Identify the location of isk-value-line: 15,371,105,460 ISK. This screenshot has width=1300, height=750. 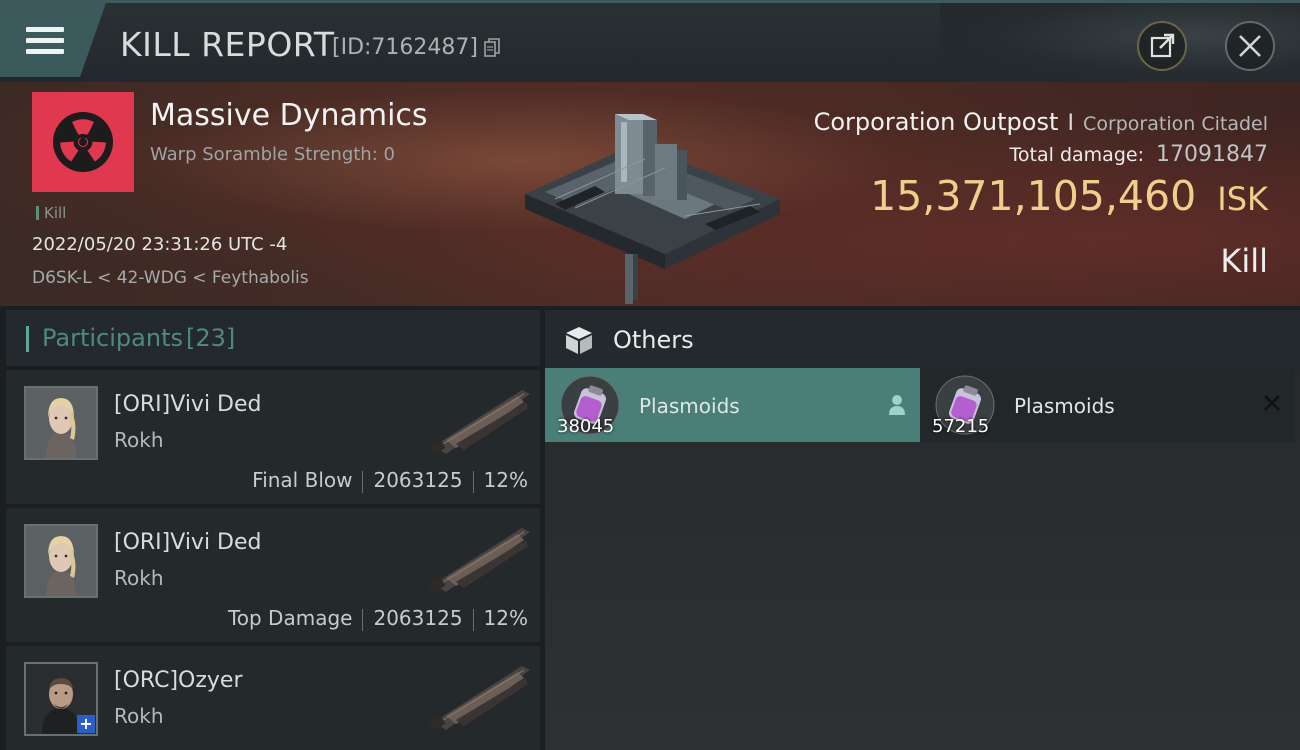
(1069, 196).